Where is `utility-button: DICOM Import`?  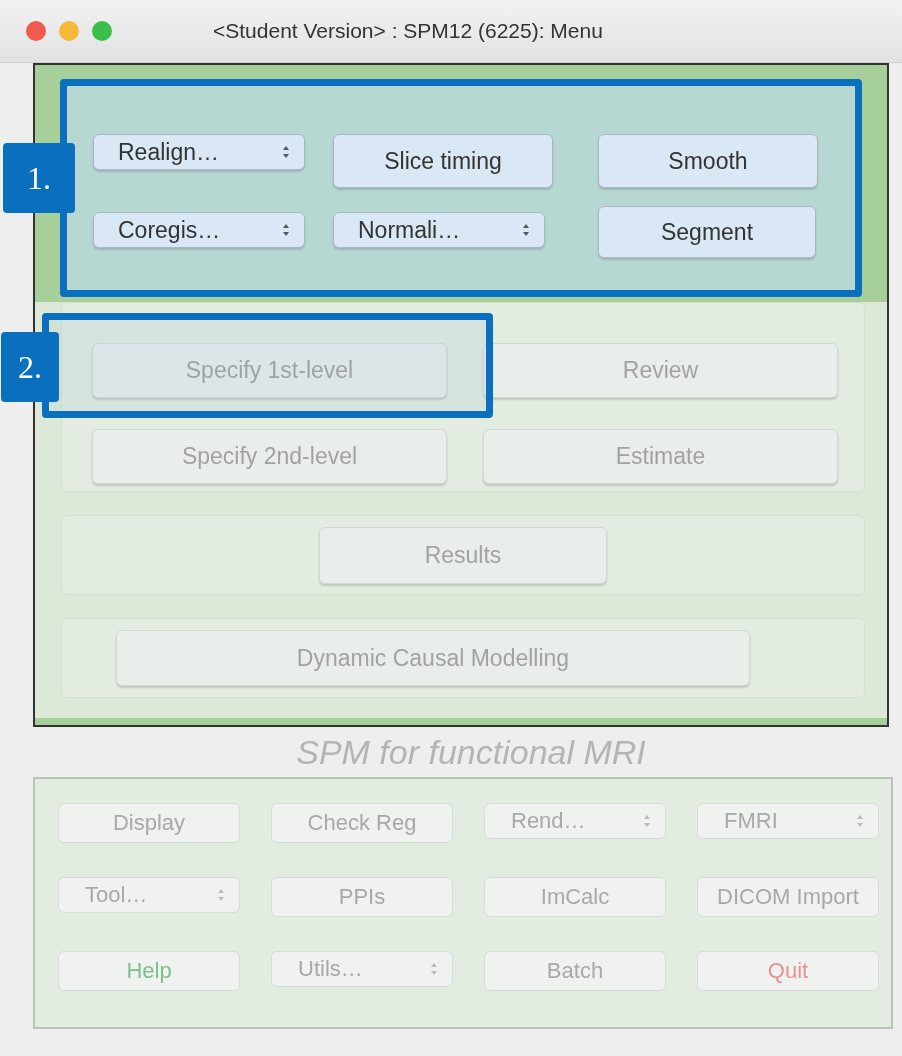
utility-button: DICOM Import is located at coordinates (788, 897).